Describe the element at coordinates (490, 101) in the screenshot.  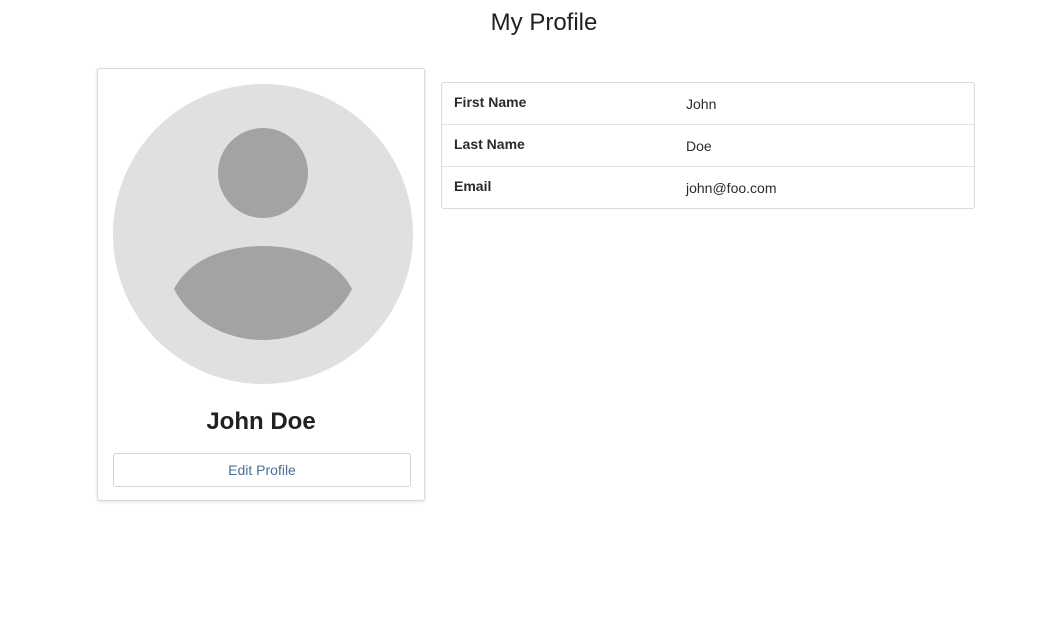
I see `details-label: First Name` at that location.